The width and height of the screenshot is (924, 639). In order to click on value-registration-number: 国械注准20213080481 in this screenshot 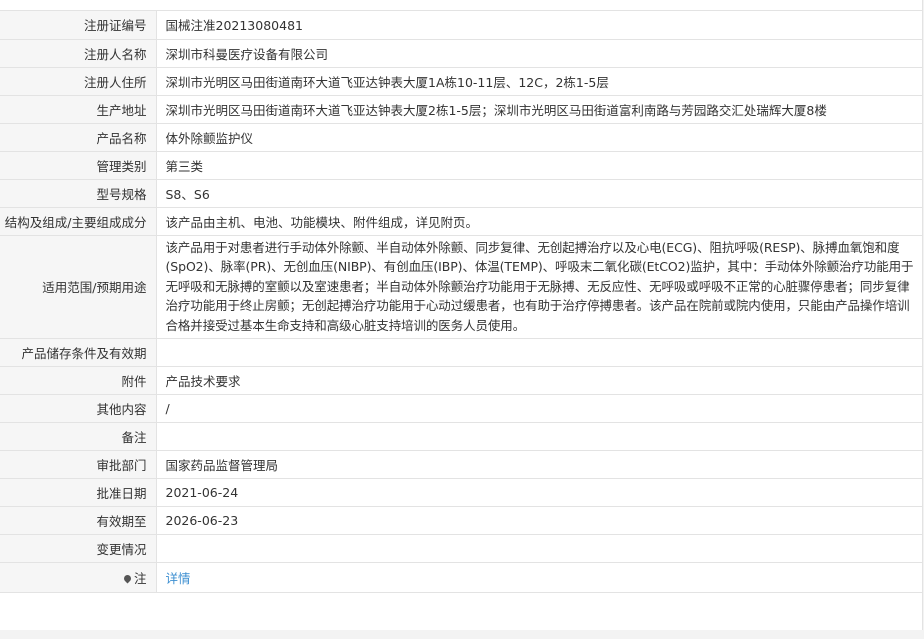, I will do `click(539, 25)`.